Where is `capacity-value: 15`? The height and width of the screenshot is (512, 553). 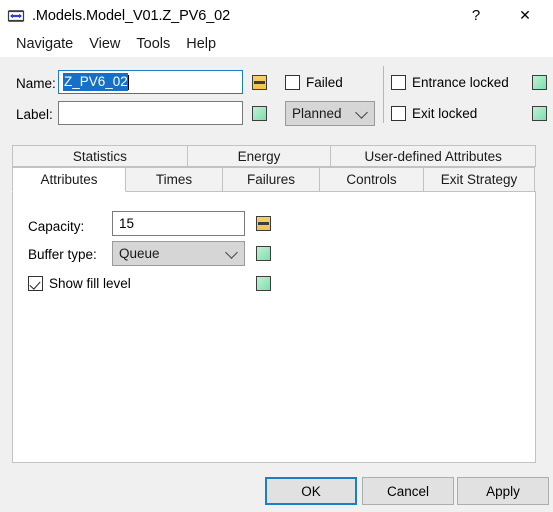 capacity-value: 15 is located at coordinates (127, 223).